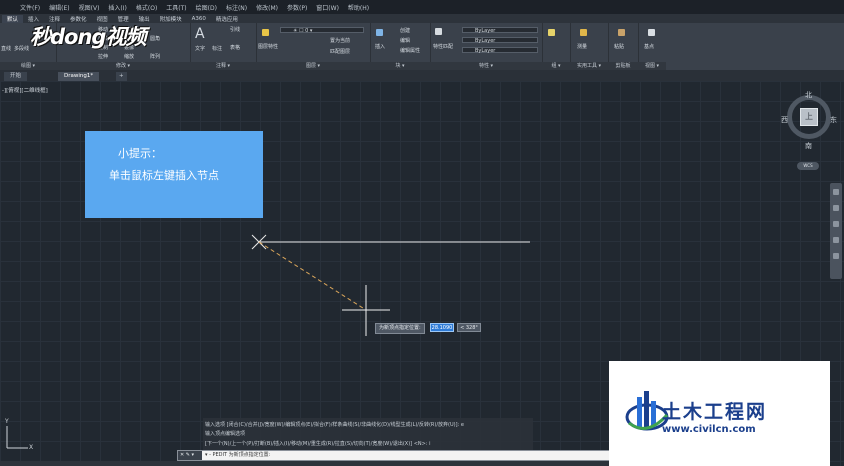 Image resolution: width=844 pixels, height=466 pixels. Describe the element at coordinates (784, 120) in the screenshot. I see `compass-west: 西` at that location.